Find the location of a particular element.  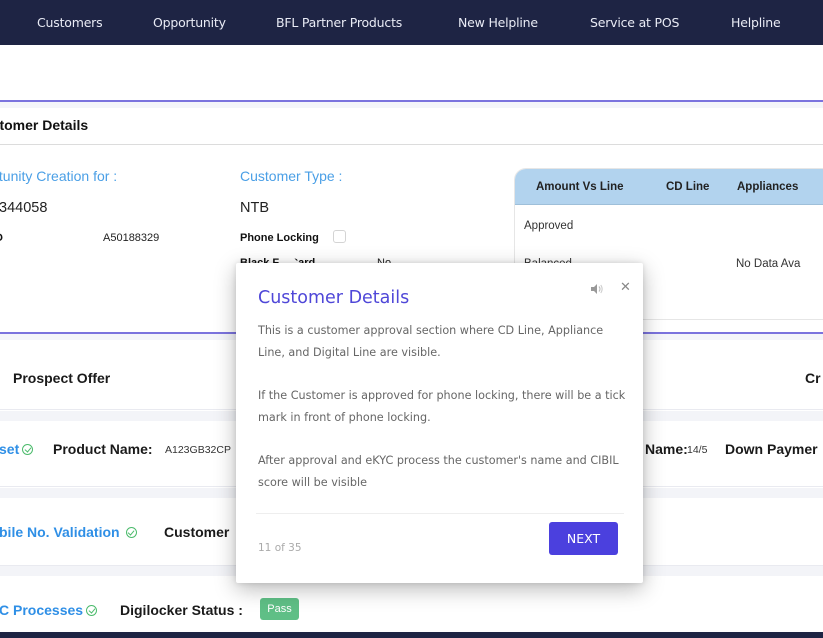

tooltip-divider is located at coordinates (440, 513).